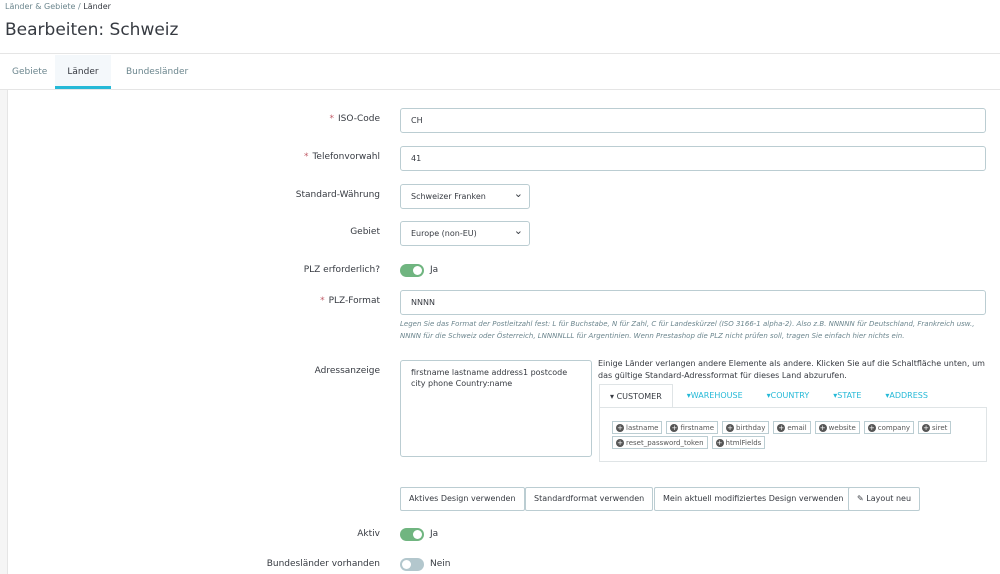 The image size is (1000, 574). What do you see at coordinates (465, 232) in the screenshot?
I see `zone-select: Europe (non-EU)` at bounding box center [465, 232].